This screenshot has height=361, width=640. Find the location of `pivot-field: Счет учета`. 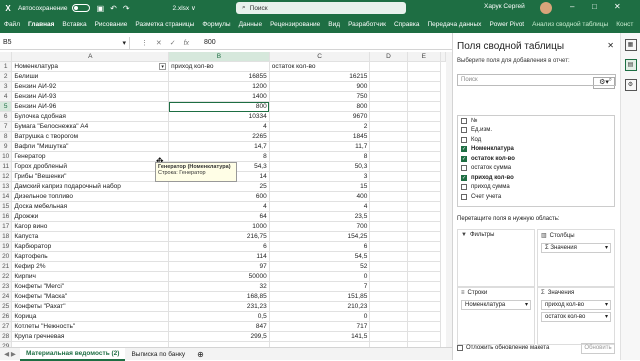

pivot-field: Счет учета is located at coordinates (536, 197).